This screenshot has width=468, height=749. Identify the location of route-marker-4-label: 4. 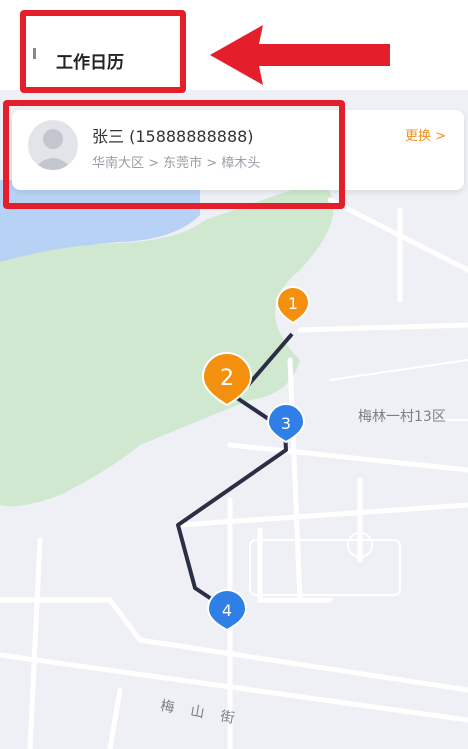
(227, 610).